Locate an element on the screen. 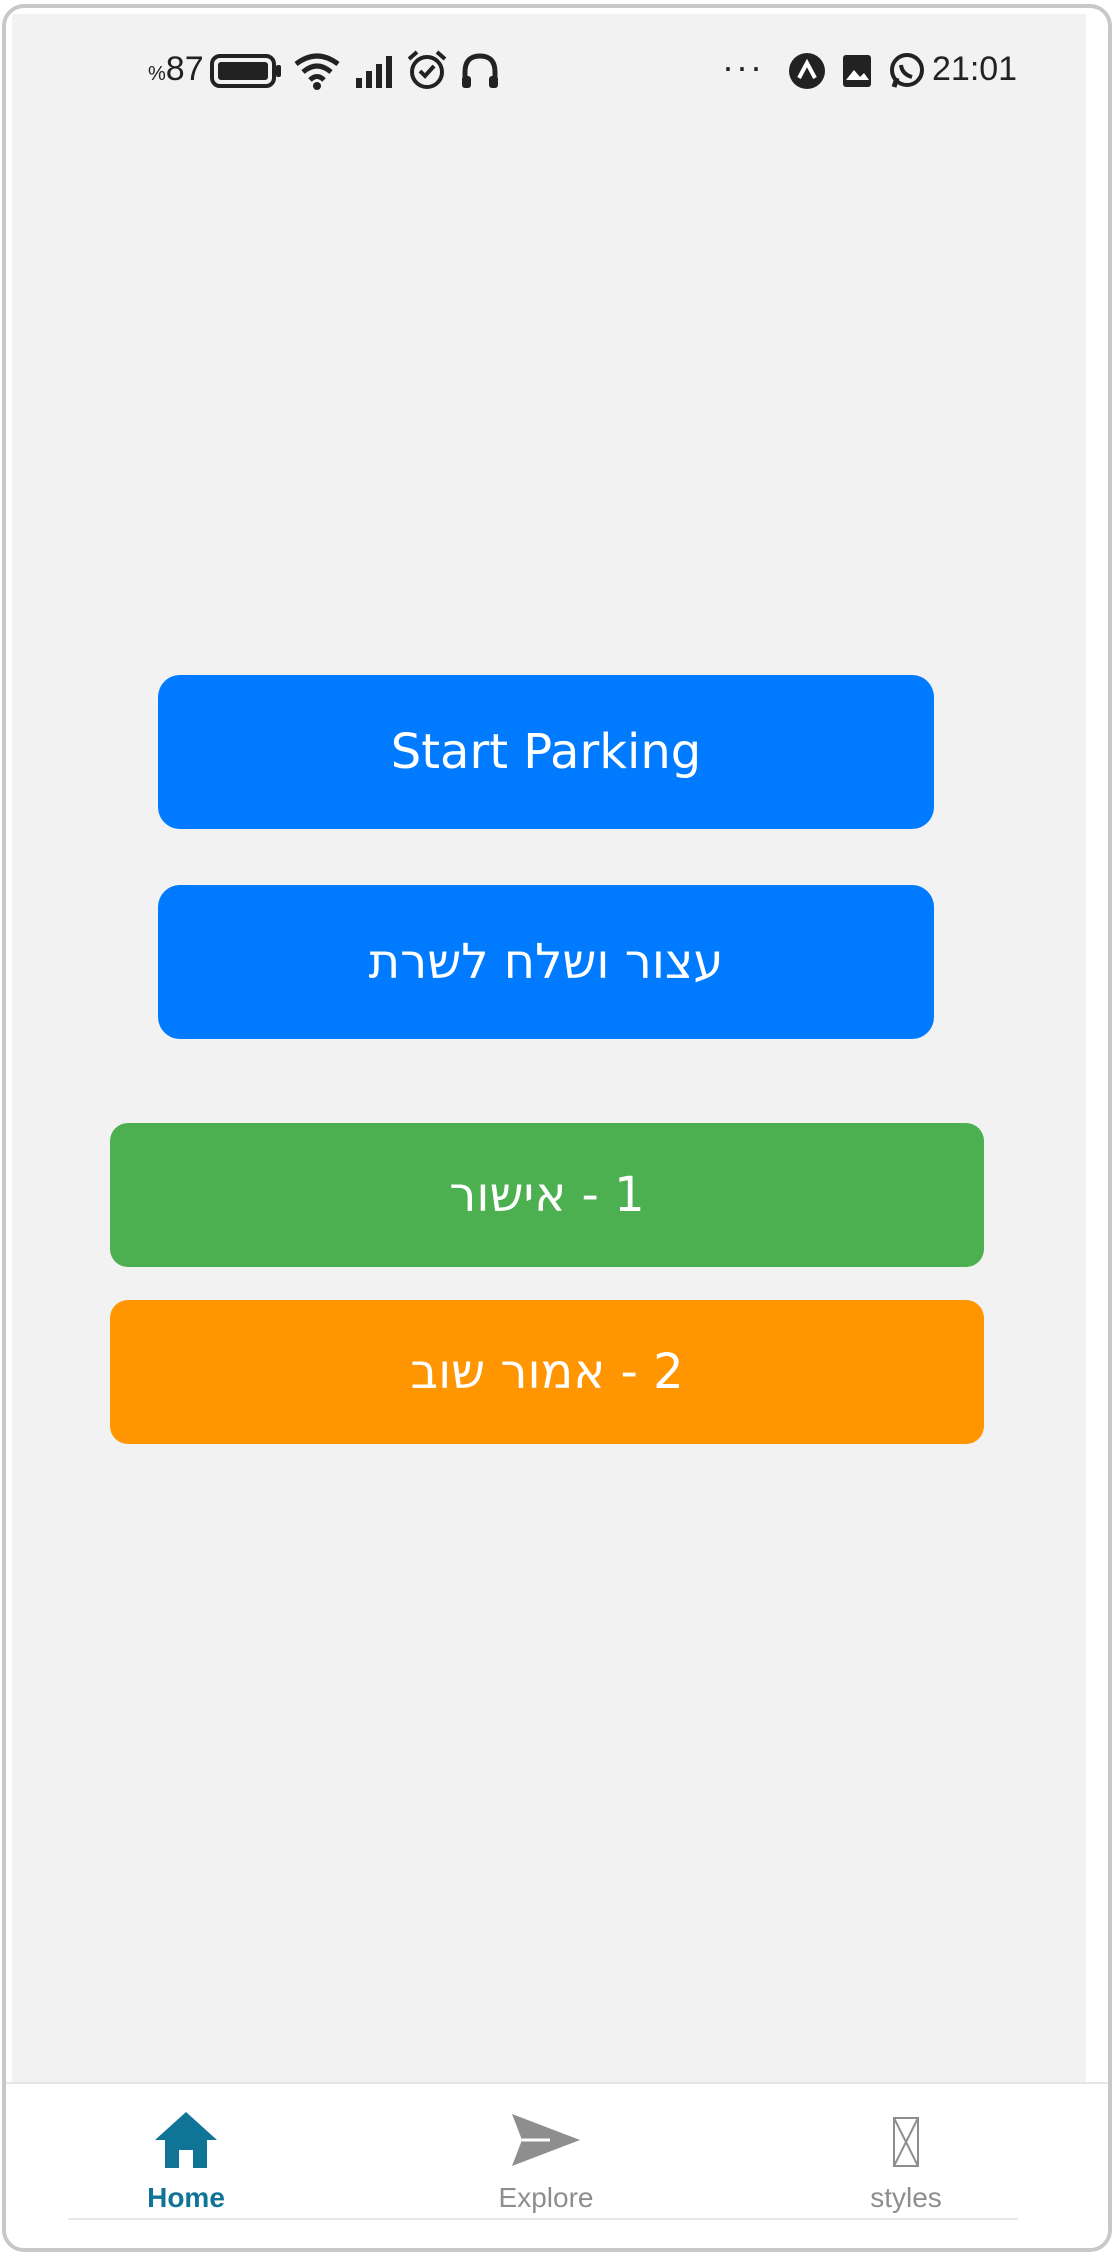 This screenshot has width=1116, height=2256. headphones-icon is located at coordinates (480, 70).